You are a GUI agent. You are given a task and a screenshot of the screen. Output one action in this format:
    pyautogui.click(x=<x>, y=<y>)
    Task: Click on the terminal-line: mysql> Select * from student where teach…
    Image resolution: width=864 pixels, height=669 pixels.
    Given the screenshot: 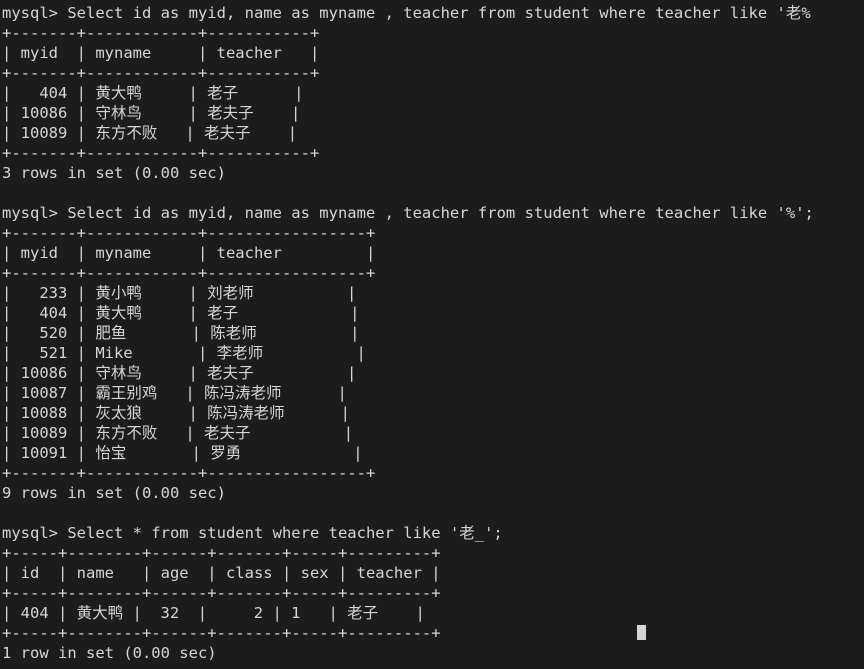 What is the action you would take?
    pyautogui.click(x=252, y=533)
    